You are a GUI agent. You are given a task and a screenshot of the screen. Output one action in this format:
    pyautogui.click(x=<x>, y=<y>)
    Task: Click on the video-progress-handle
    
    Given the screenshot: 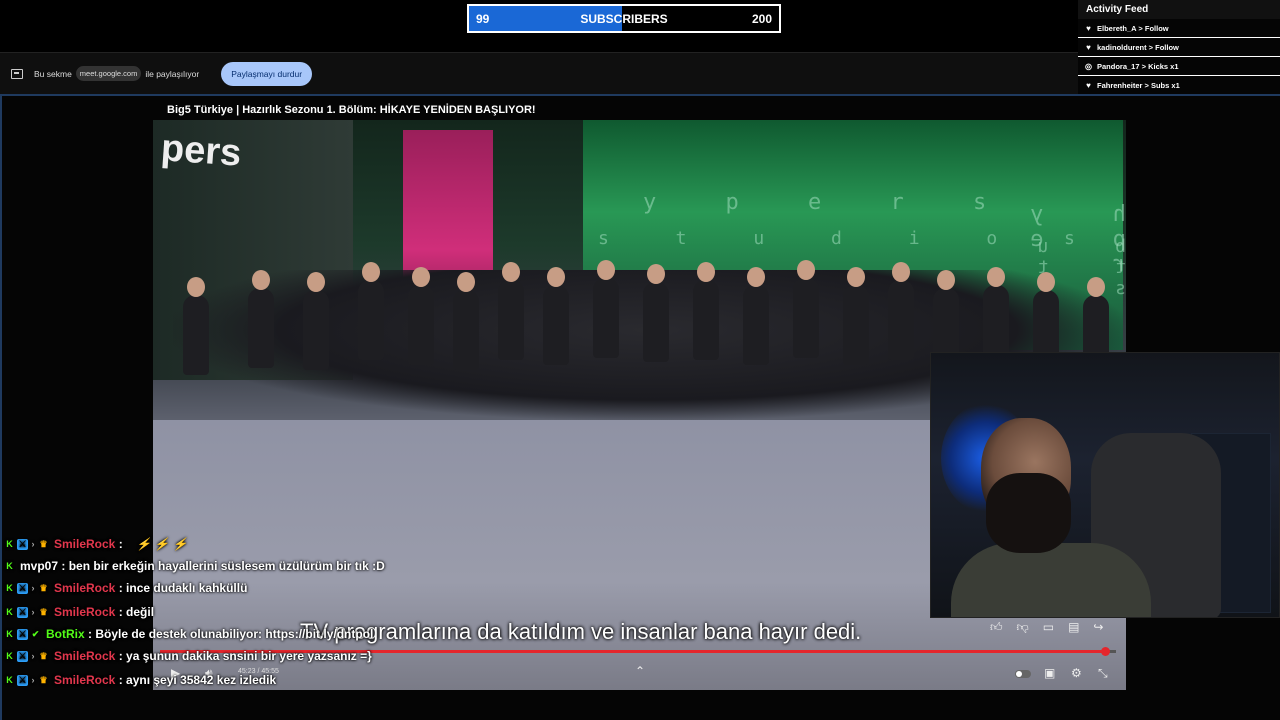 What is the action you would take?
    pyautogui.click(x=1105, y=651)
    